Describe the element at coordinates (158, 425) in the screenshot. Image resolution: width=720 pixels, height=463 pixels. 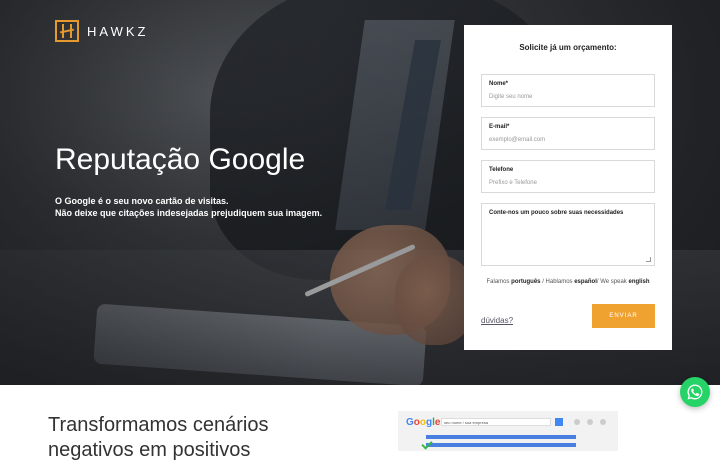
I see `section-title-line-1: Transformamos cenários` at that location.